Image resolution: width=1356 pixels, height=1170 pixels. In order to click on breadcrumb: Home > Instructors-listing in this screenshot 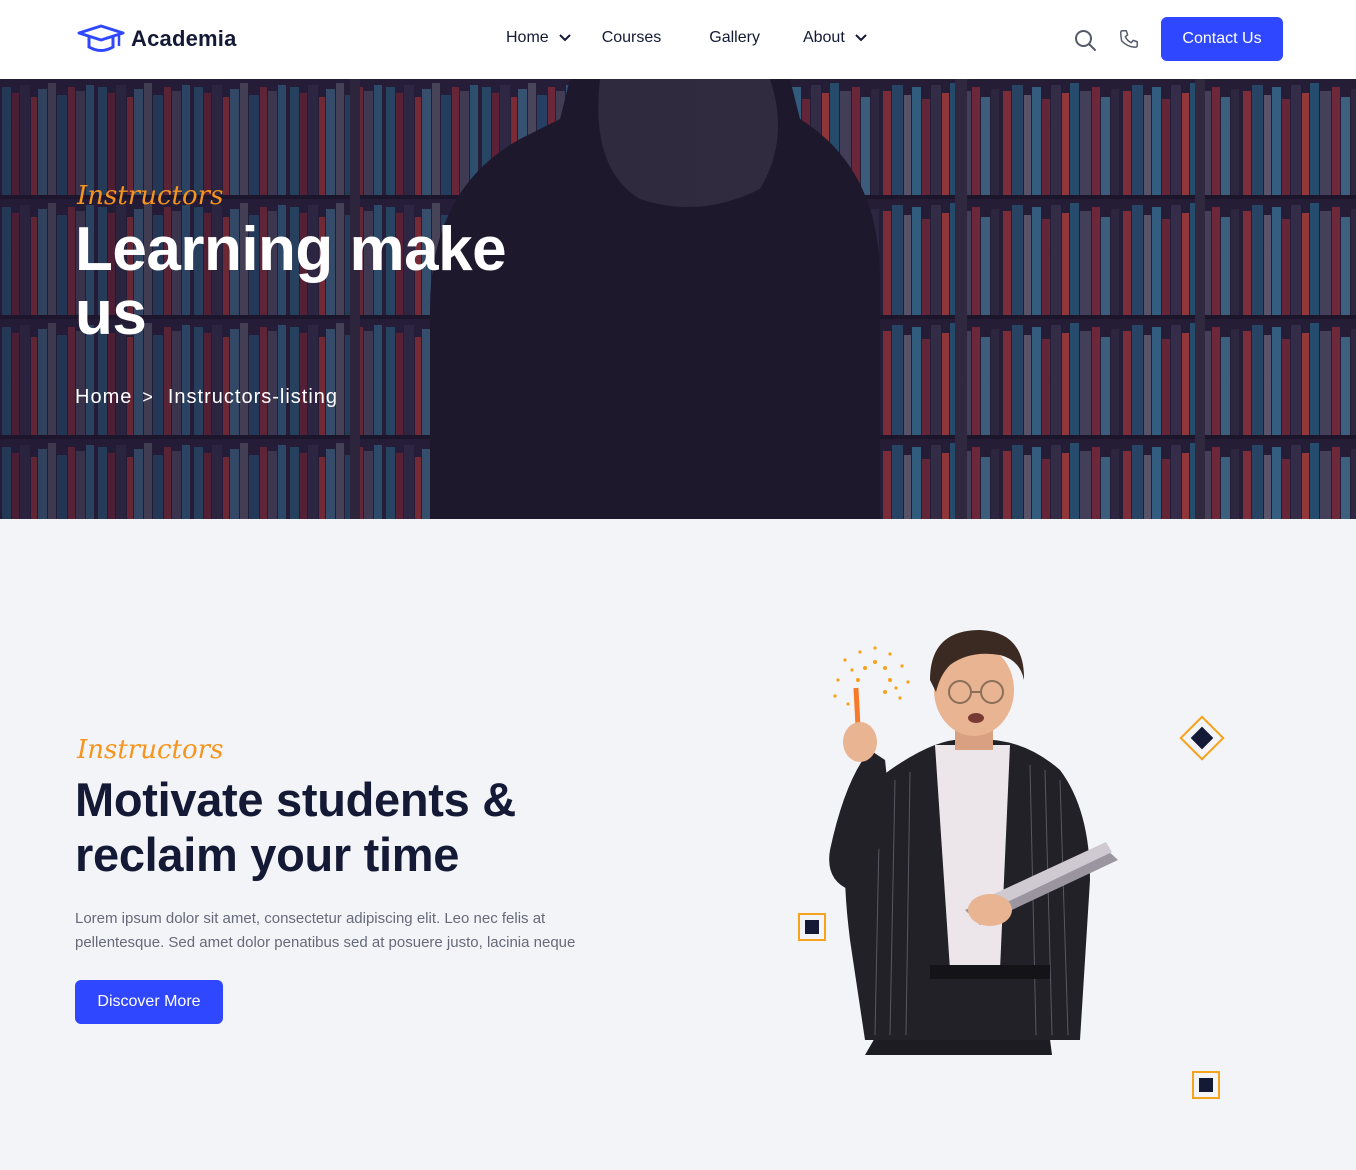, I will do `click(206, 397)`.